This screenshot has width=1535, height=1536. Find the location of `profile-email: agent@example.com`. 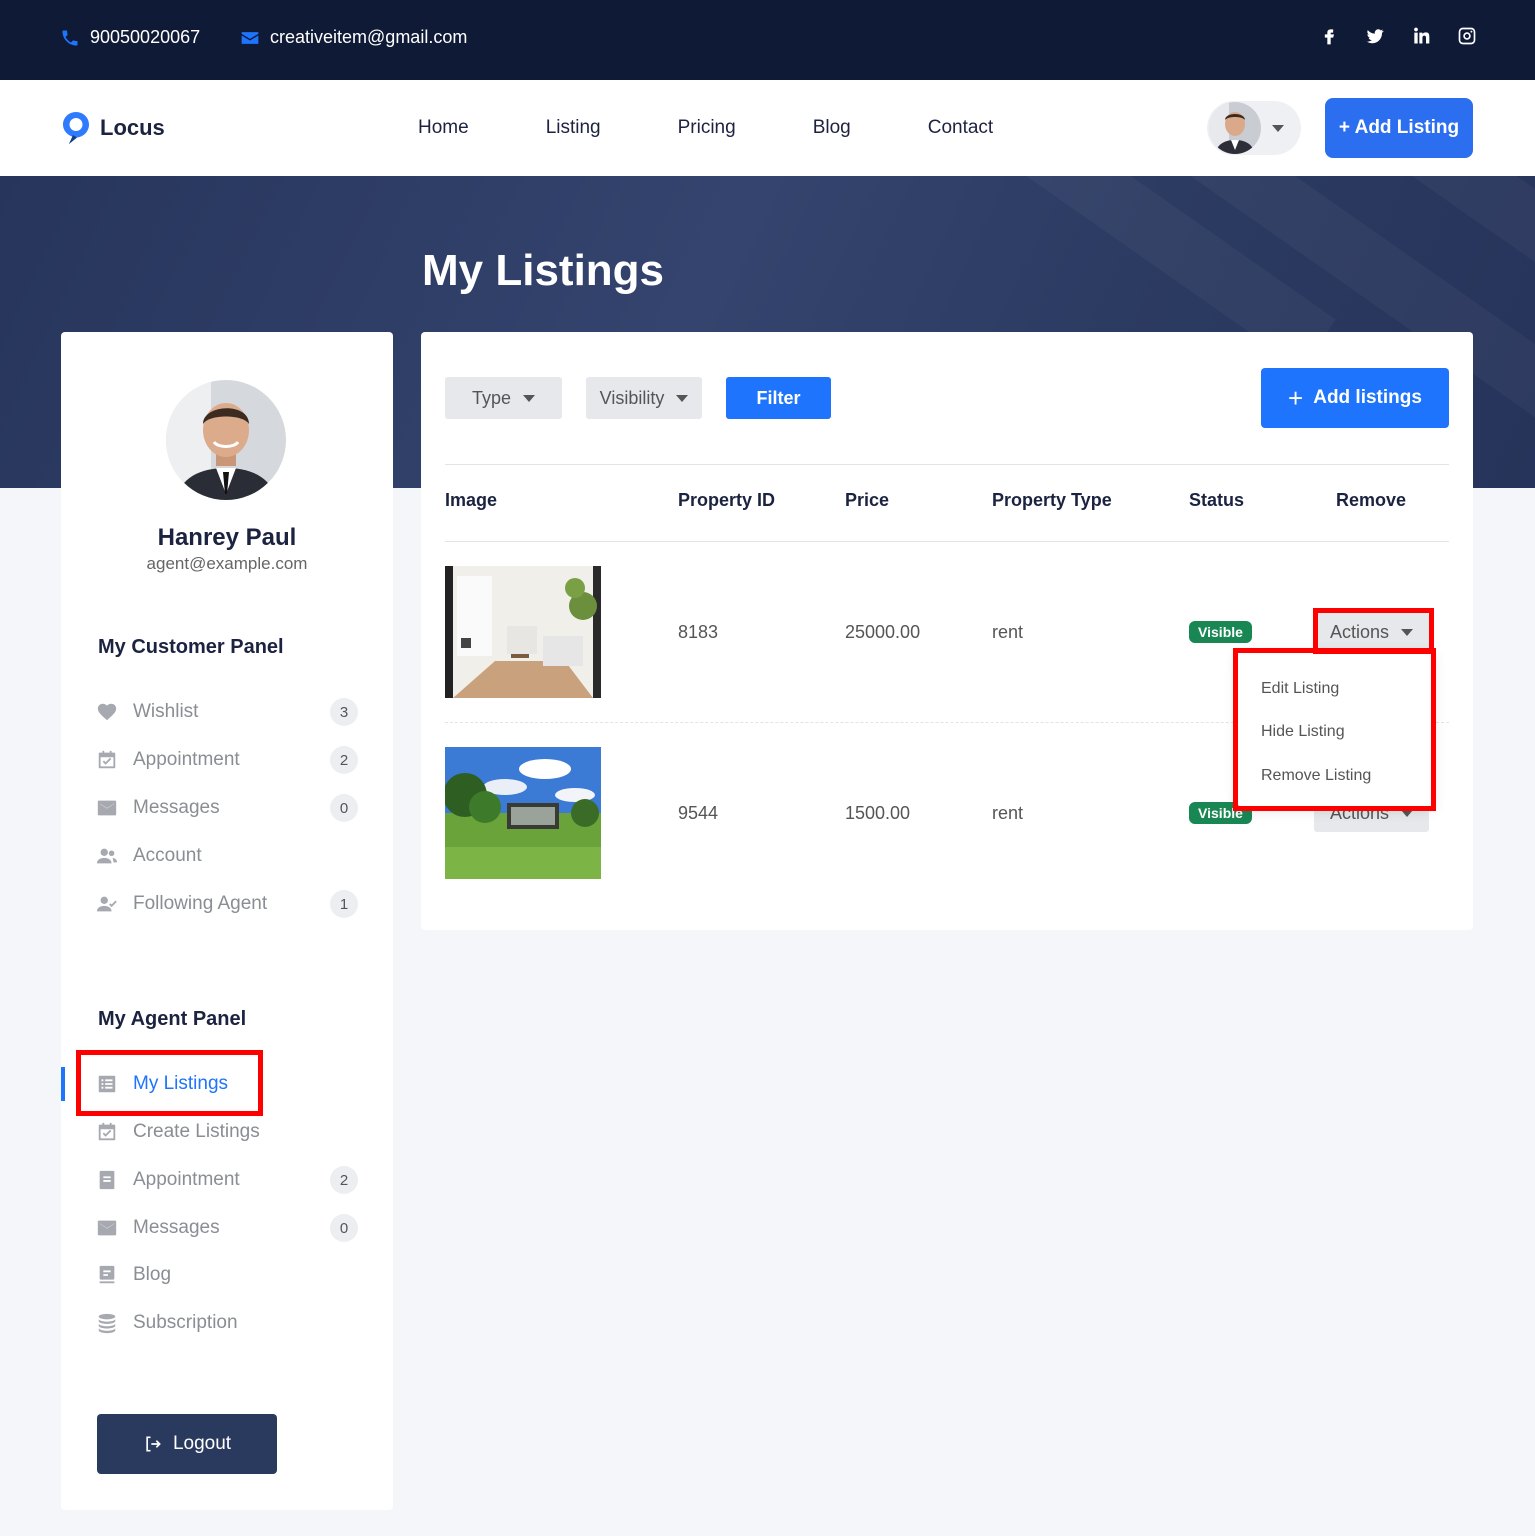

profile-email: agent@example.com is located at coordinates (227, 563).